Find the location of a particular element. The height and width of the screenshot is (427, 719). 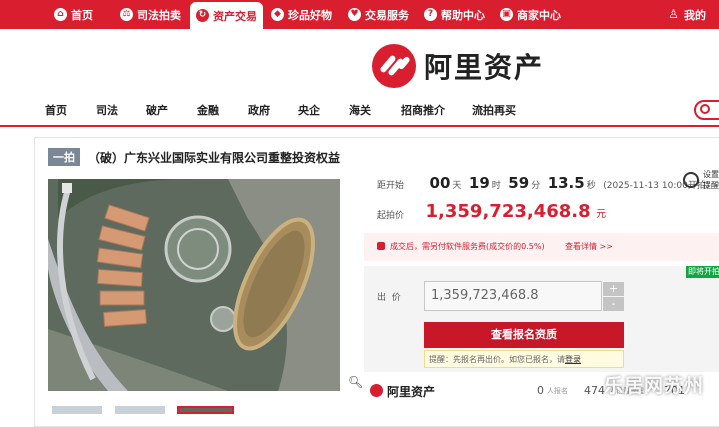

login-link: 登录 is located at coordinates (573, 359).